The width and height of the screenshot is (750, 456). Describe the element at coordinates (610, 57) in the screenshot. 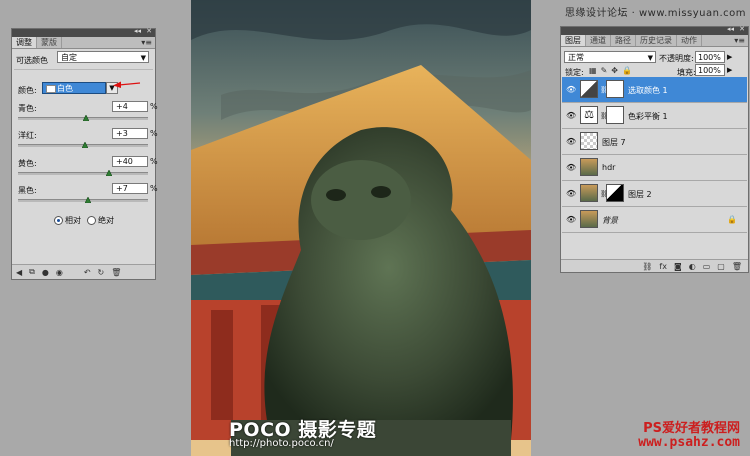

I see `blend-mode-select: 正常 ▼` at that location.